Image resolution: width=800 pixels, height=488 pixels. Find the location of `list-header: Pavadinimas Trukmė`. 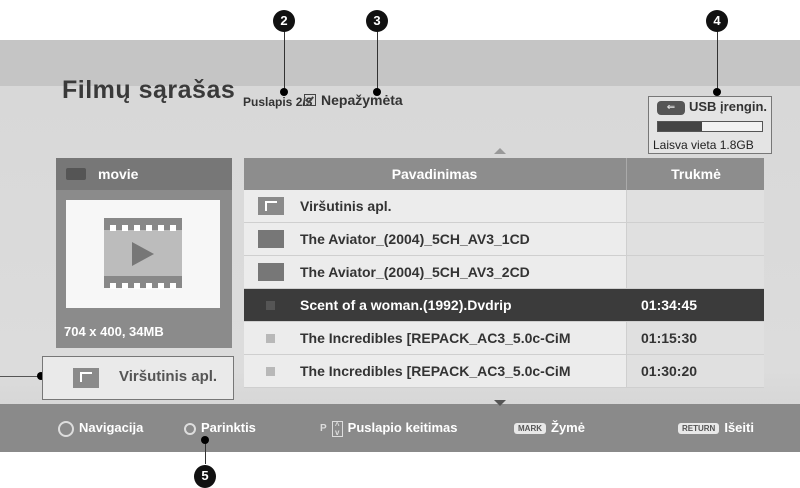

list-header: Pavadinimas Trukmė is located at coordinates (504, 174).